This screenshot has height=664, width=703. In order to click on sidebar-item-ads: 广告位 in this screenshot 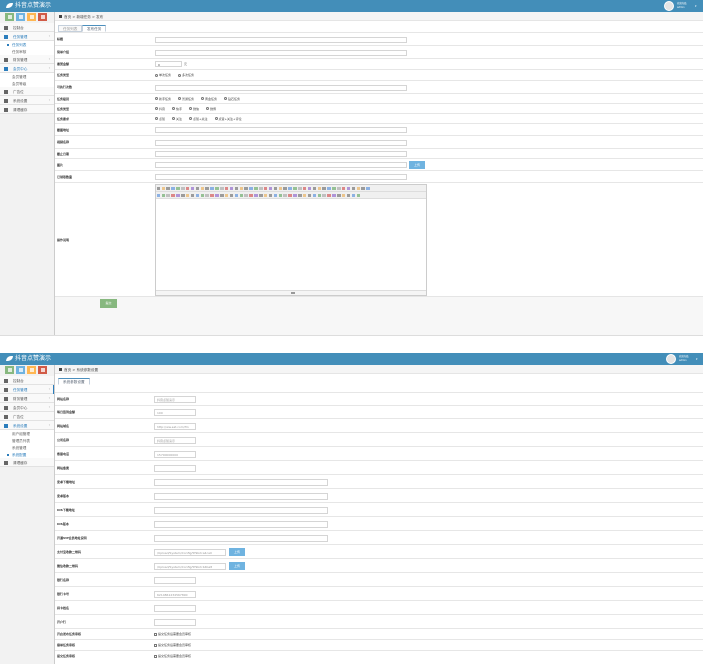, I will do `click(27, 91)`.